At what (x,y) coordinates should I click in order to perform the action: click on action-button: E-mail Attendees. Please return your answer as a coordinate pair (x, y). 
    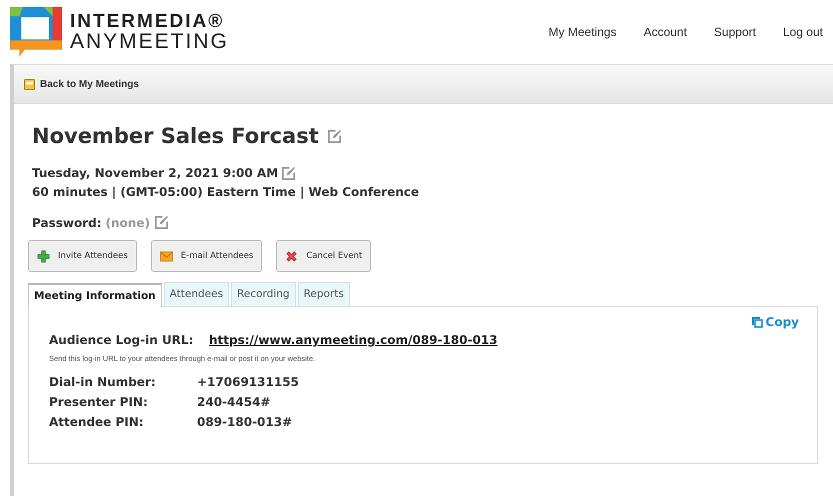
    Looking at the image, I should click on (206, 256).